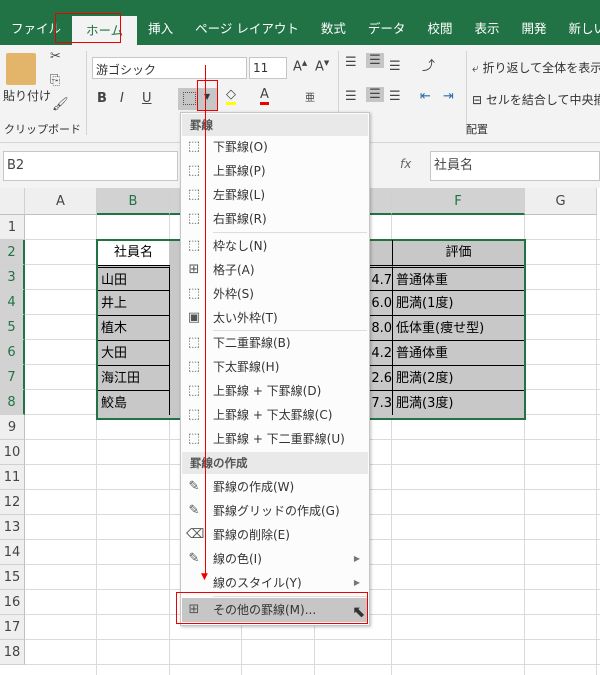  Describe the element at coordinates (458, 302) in the screenshot. I see `cell-rating: 肥満(1度)` at that location.